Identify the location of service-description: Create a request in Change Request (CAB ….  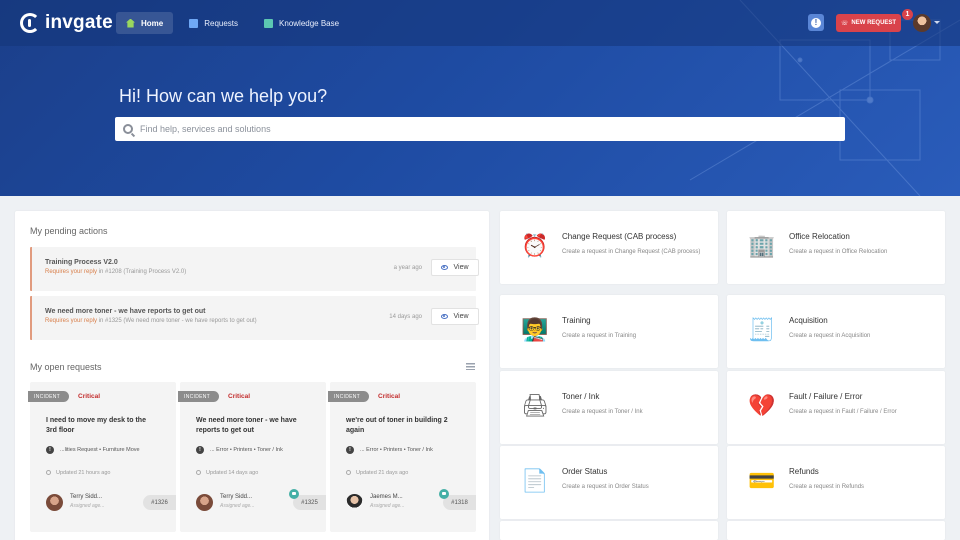
(631, 252).